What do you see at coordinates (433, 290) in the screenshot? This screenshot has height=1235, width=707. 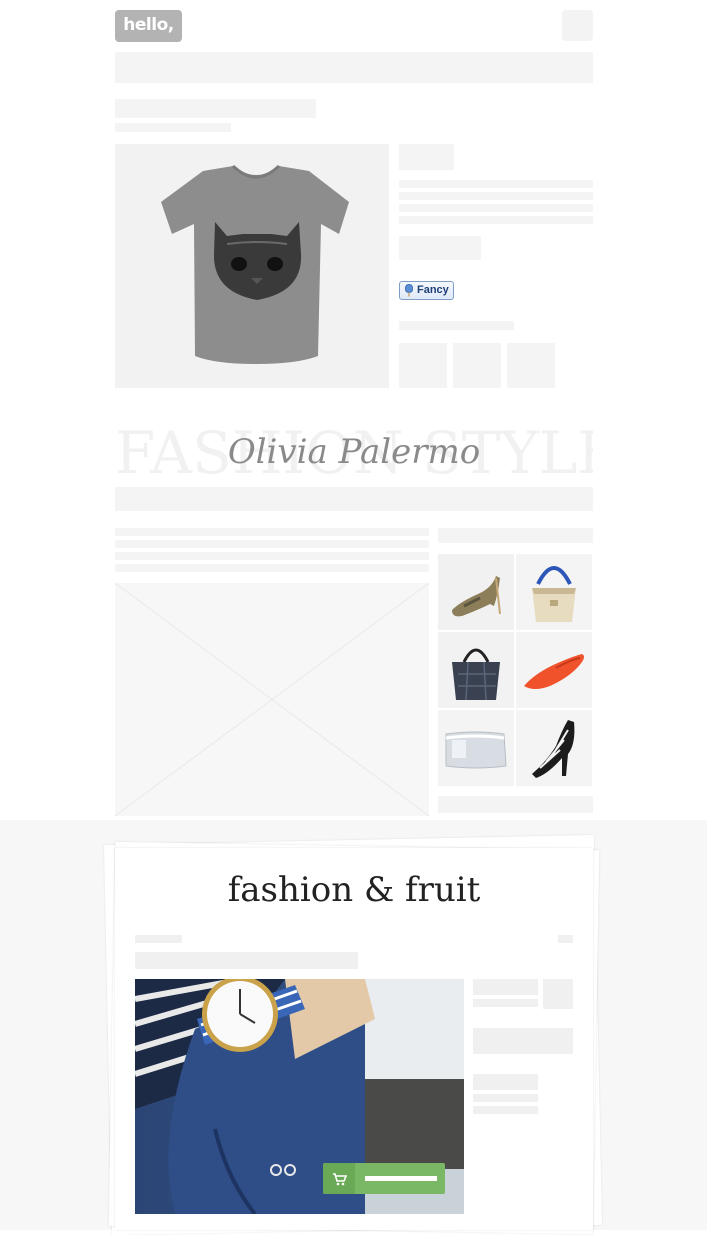 I see `fancy-label: Fancy` at bounding box center [433, 290].